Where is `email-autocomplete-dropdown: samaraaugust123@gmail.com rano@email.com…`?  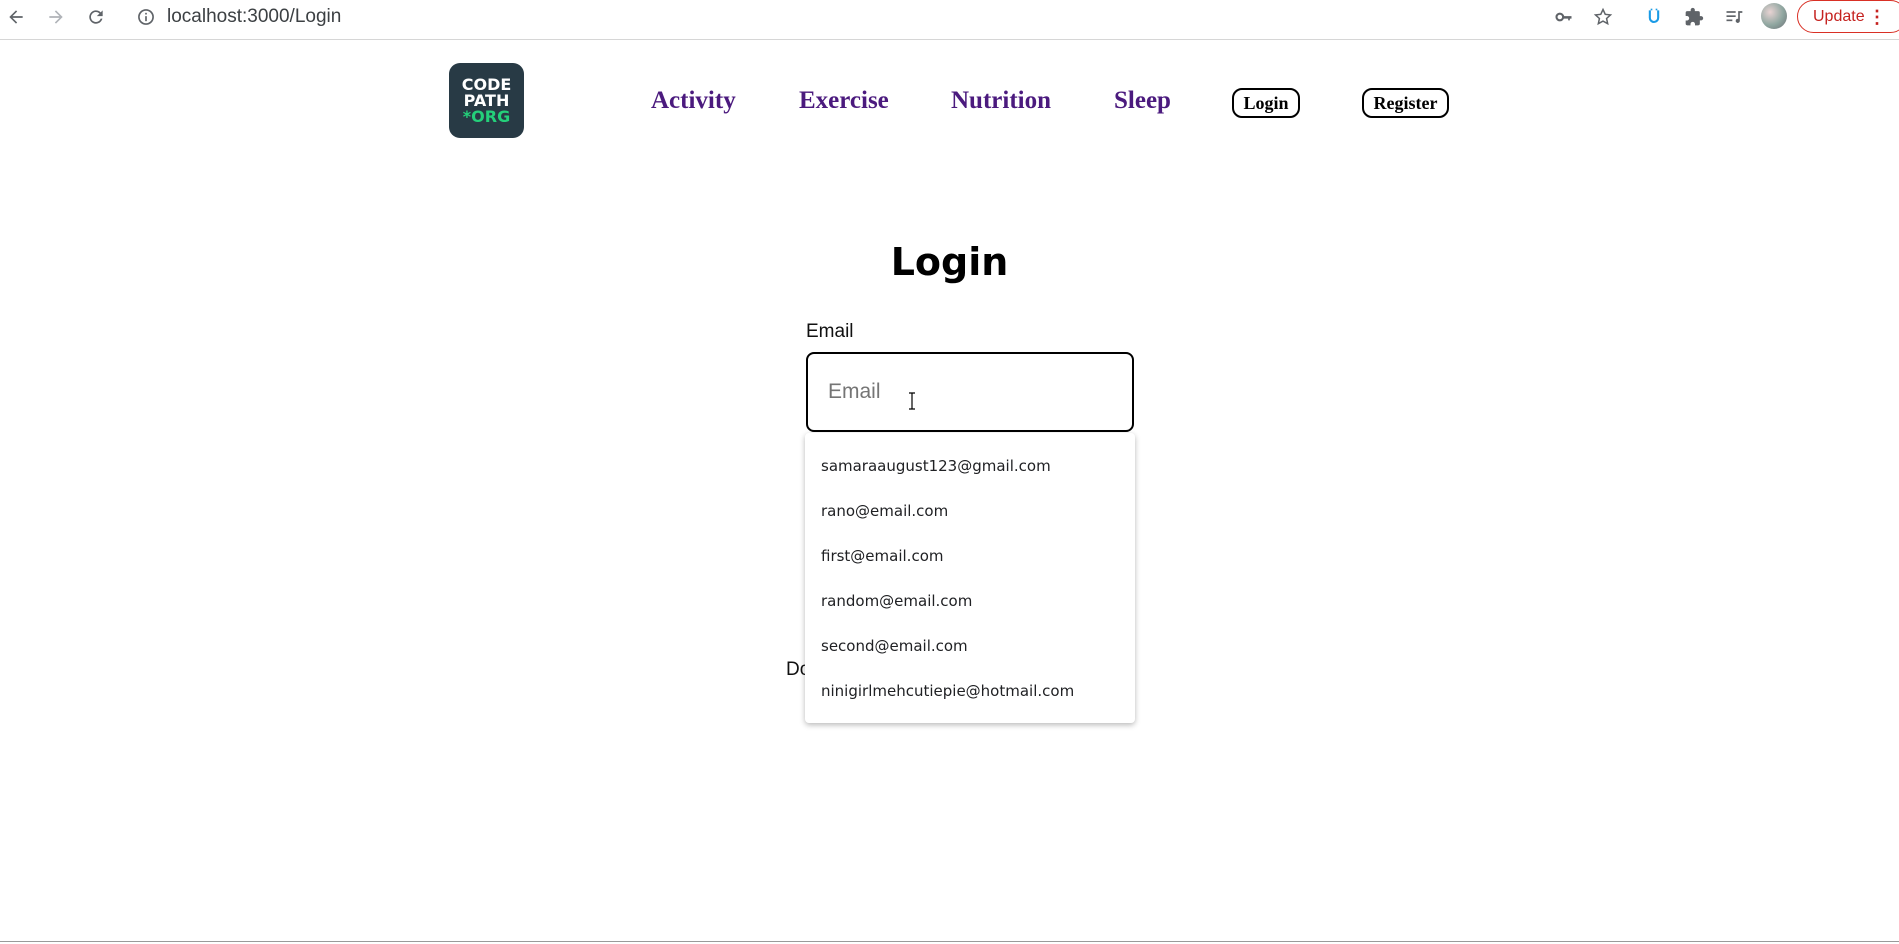 email-autocomplete-dropdown: samaraaugust123@gmail.com rano@email.com… is located at coordinates (970, 578).